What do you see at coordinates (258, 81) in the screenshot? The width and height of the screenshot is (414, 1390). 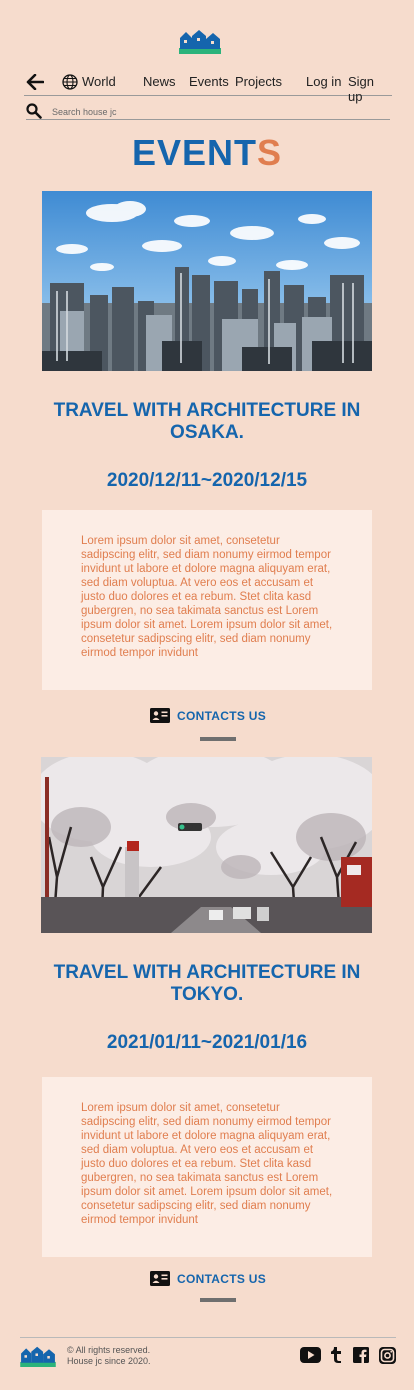 I see `nav-projects: Projects` at bounding box center [258, 81].